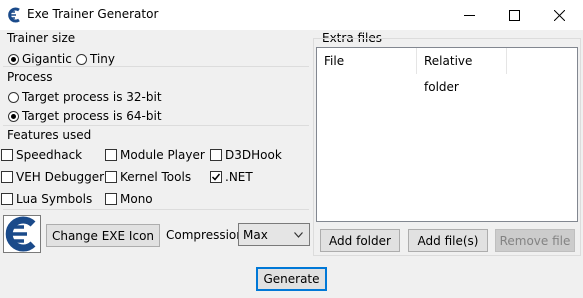 The width and height of the screenshot is (583, 298). What do you see at coordinates (49, 155) in the screenshot?
I see `speedhack-label: Speedhack` at bounding box center [49, 155].